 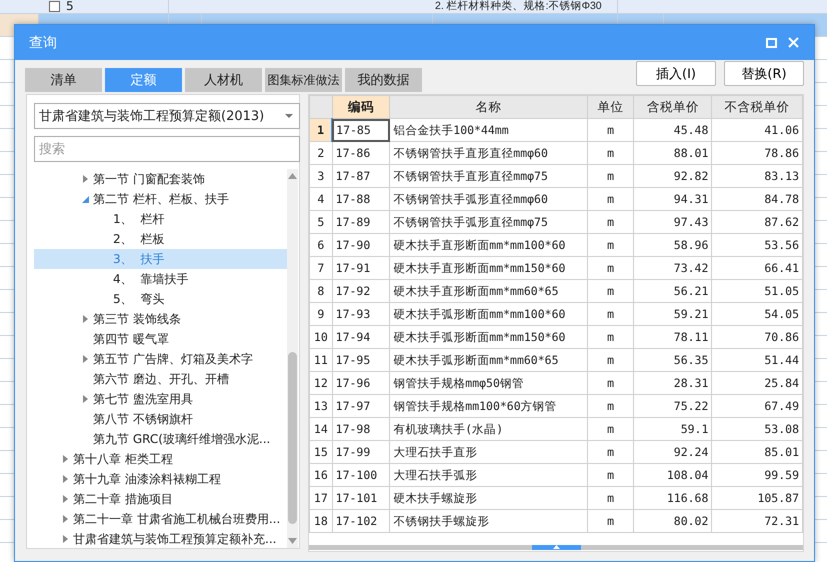 I want to click on table-cell: 硬木扶手弧形断面mm*mm60*65, so click(x=489, y=360).